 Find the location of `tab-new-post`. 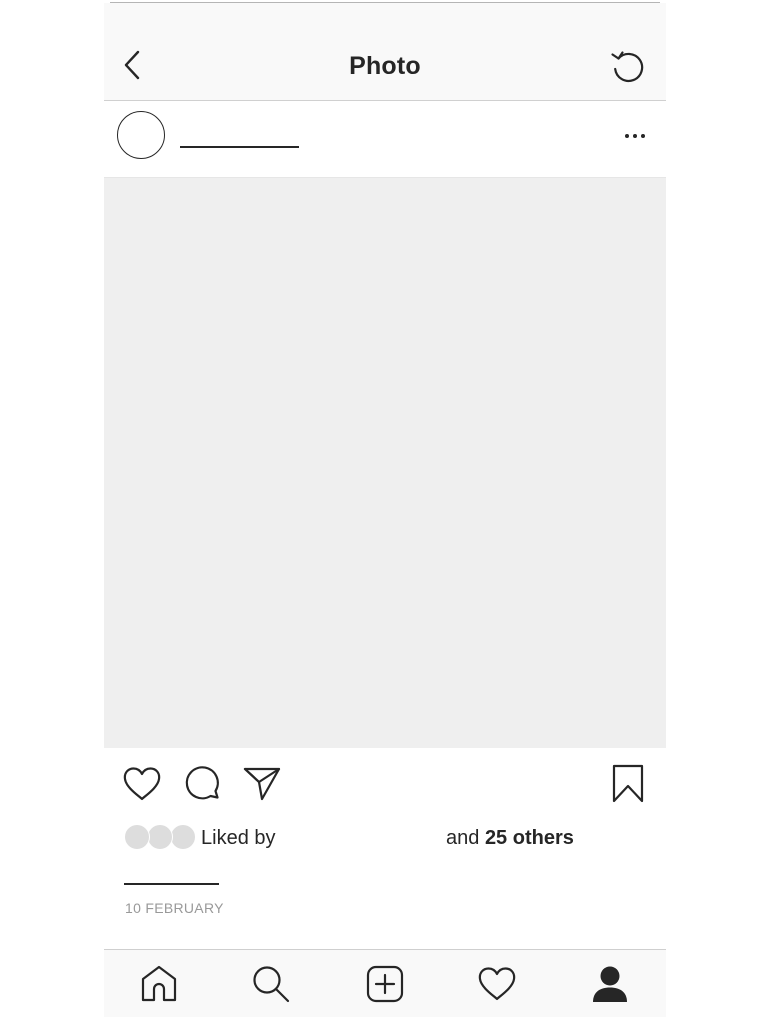

tab-new-post is located at coordinates (385, 984).